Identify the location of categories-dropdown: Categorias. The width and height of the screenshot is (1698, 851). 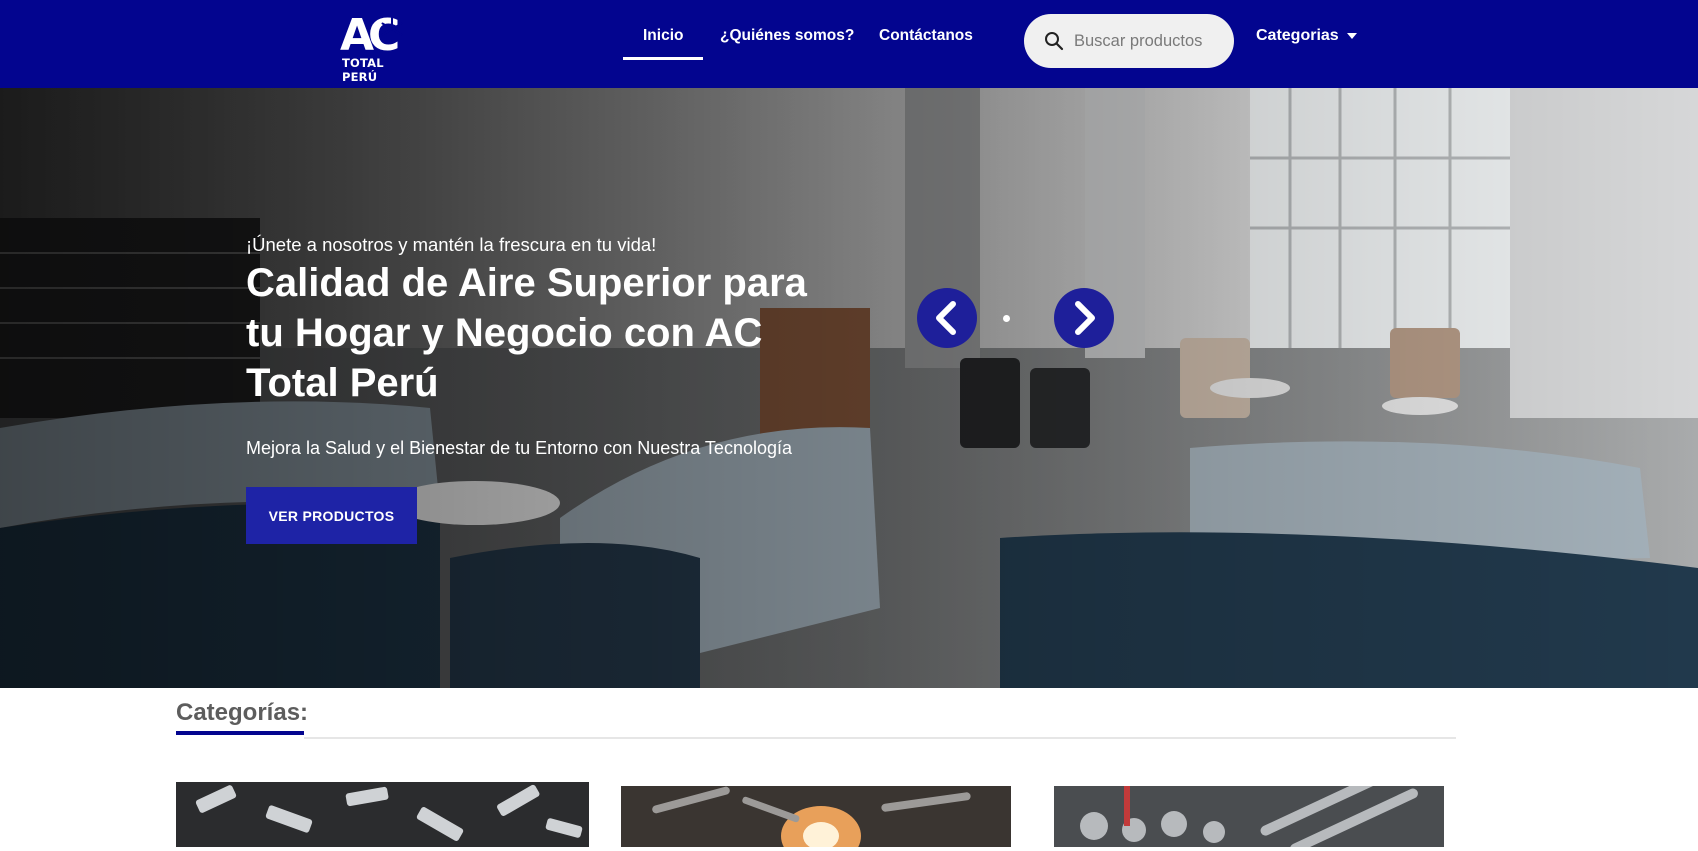
(1306, 40).